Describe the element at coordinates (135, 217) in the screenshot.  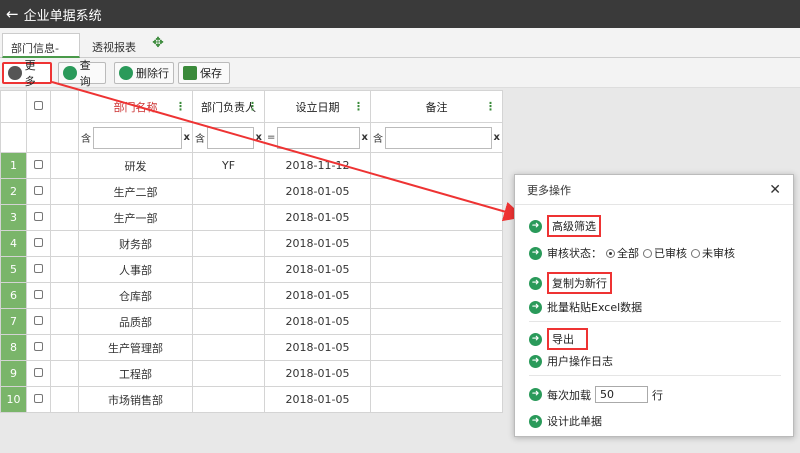
I see `cell-name: 生产一部` at that location.